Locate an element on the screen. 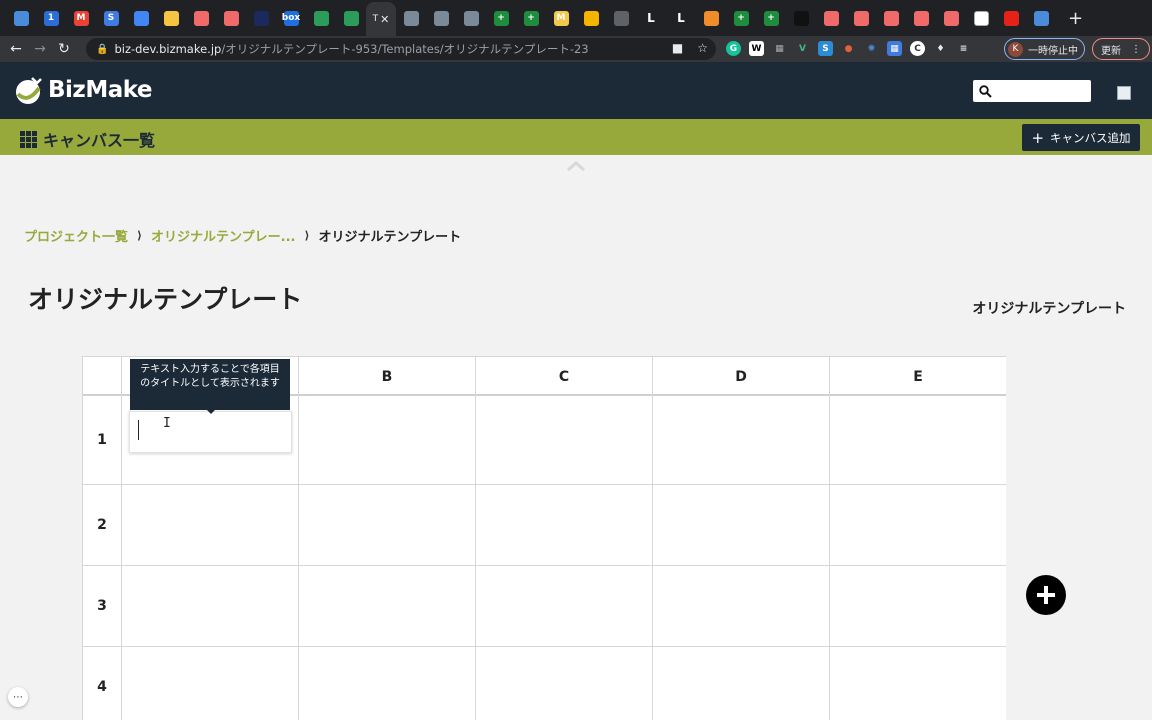 The width and height of the screenshot is (1152, 720). bizmake-logo: BizMake is located at coordinates (82, 90).